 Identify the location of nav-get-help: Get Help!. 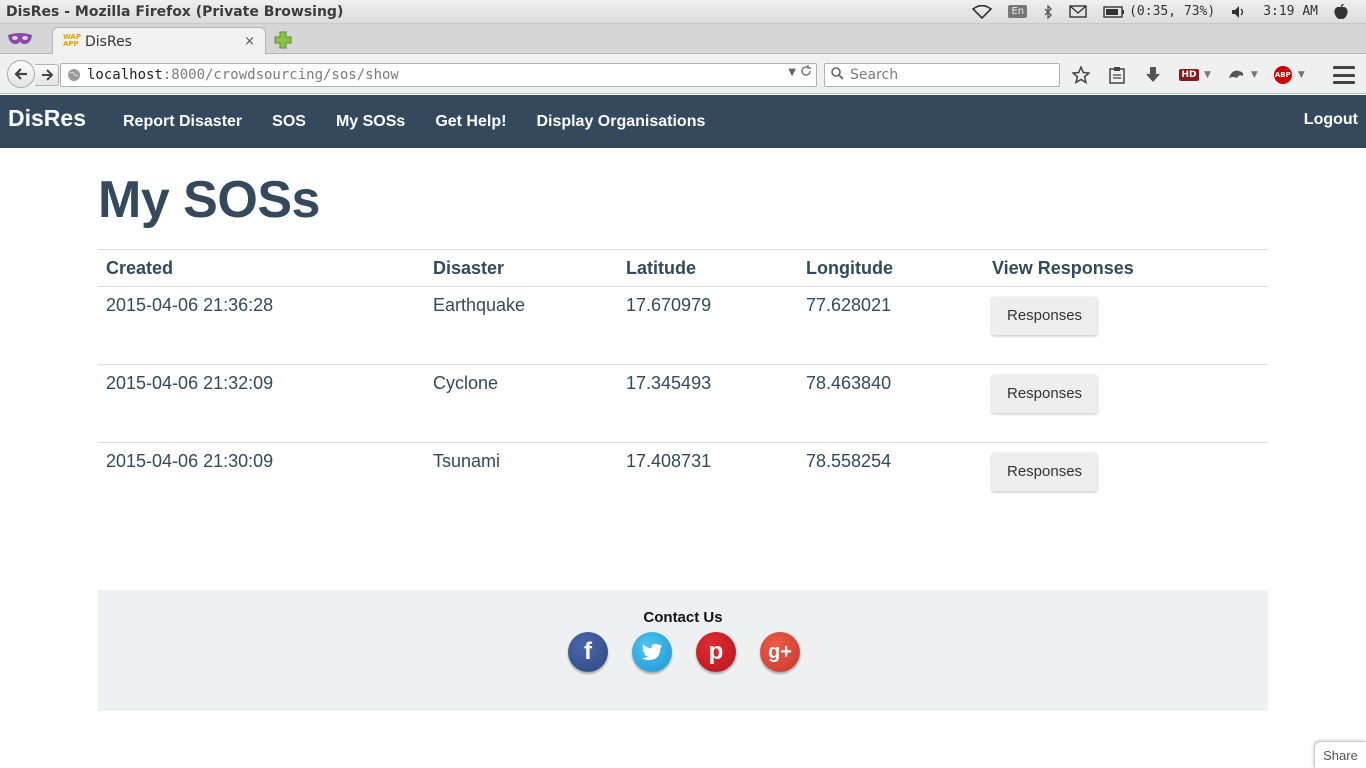
(470, 122).